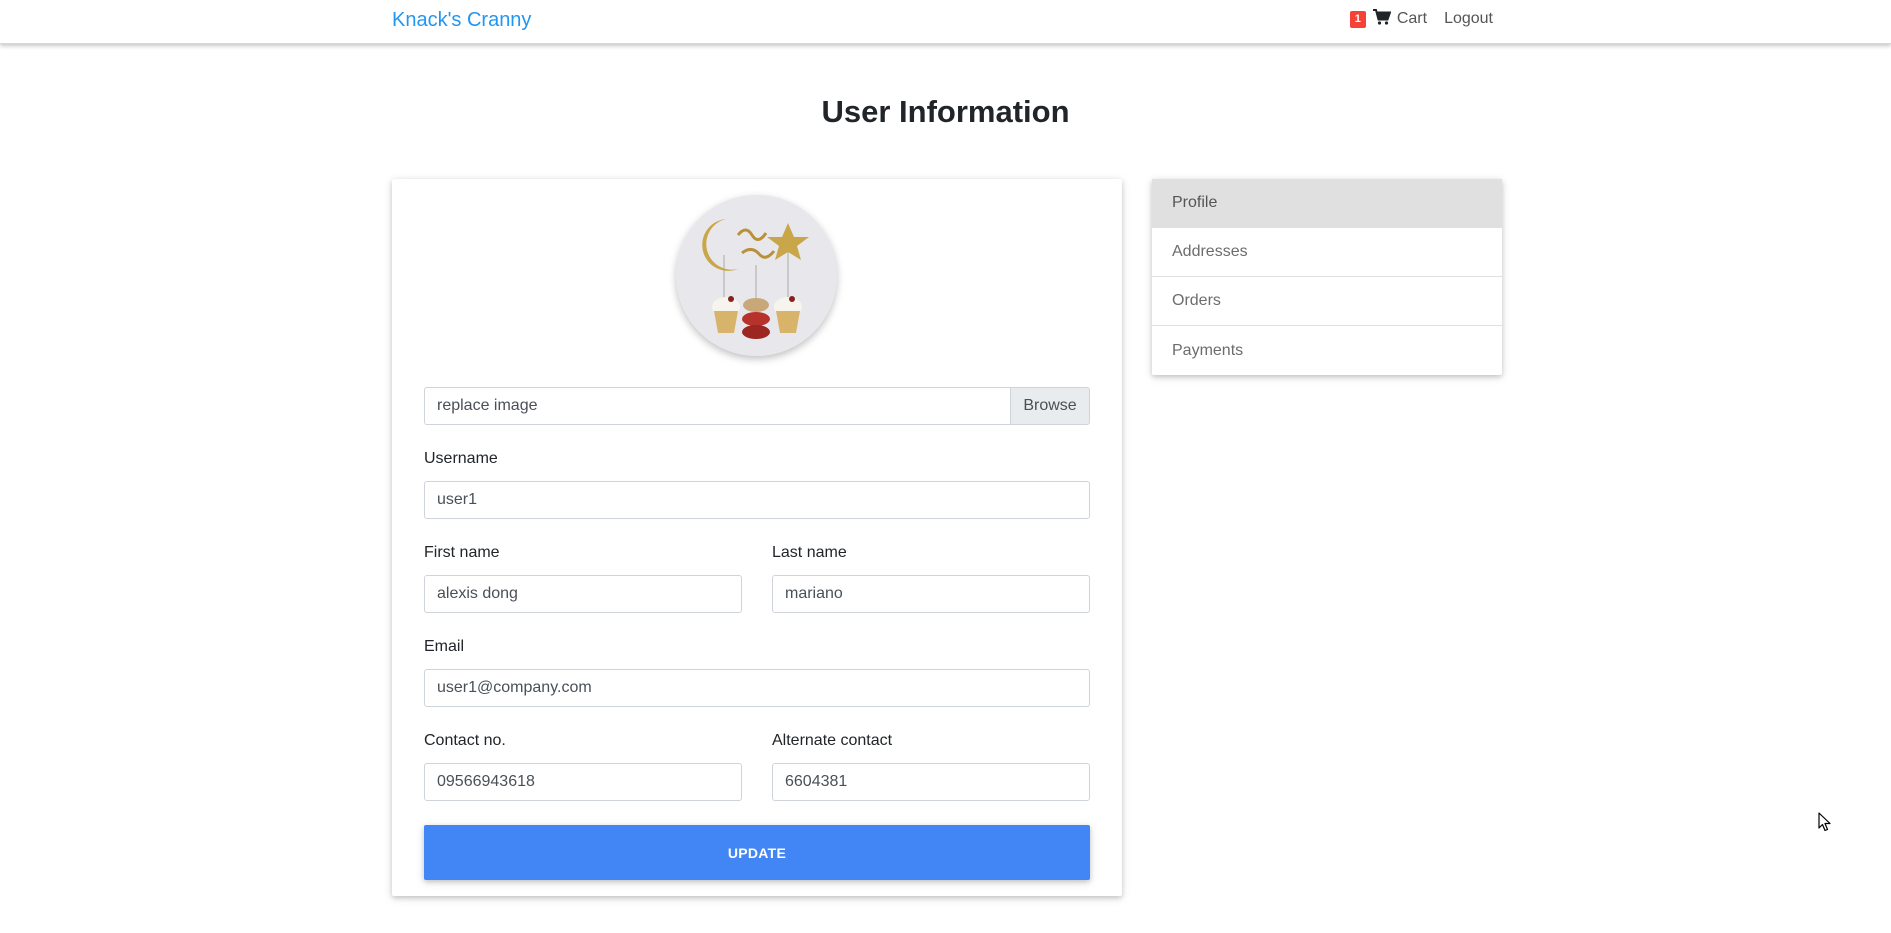 The width and height of the screenshot is (1891, 933). I want to click on nav-right: 1 Cart Logout, so click(1421, 19).